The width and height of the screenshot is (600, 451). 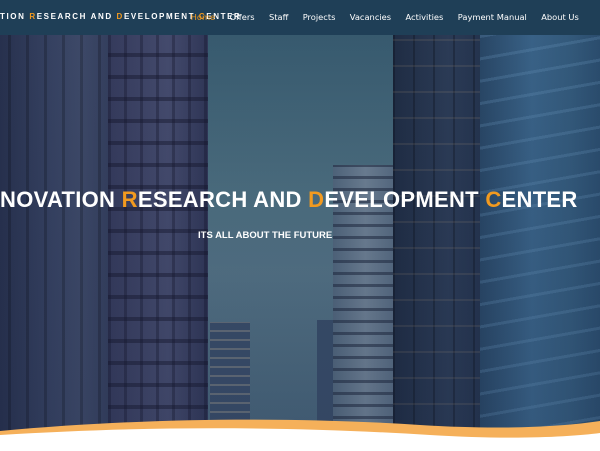 What do you see at coordinates (371, 17) in the screenshot?
I see `nav-vacancies: Vacancies` at bounding box center [371, 17].